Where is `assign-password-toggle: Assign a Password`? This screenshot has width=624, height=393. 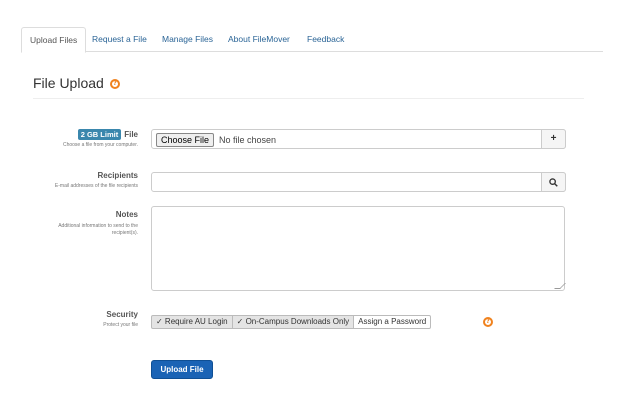
assign-password-toggle: Assign a Password is located at coordinates (393, 322).